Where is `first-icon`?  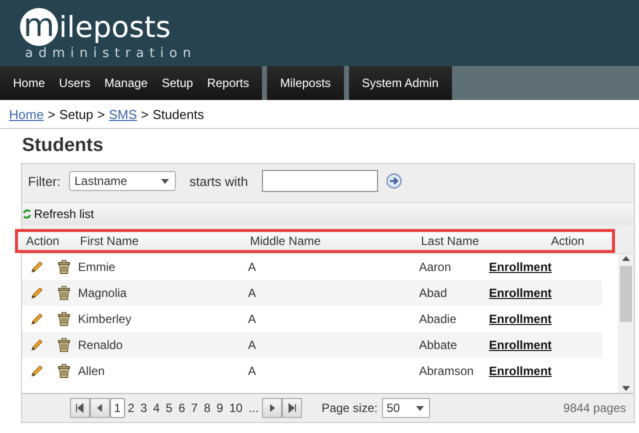
first-icon is located at coordinates (80, 408).